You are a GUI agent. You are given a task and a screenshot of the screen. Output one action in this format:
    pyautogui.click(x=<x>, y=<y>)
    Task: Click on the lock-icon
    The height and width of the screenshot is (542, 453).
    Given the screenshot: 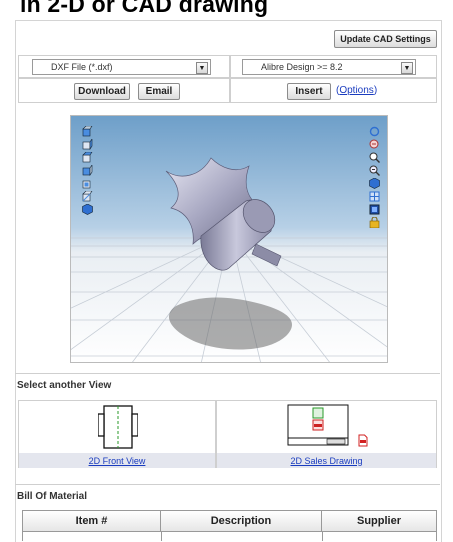 What is the action you would take?
    pyautogui.click(x=374, y=222)
    